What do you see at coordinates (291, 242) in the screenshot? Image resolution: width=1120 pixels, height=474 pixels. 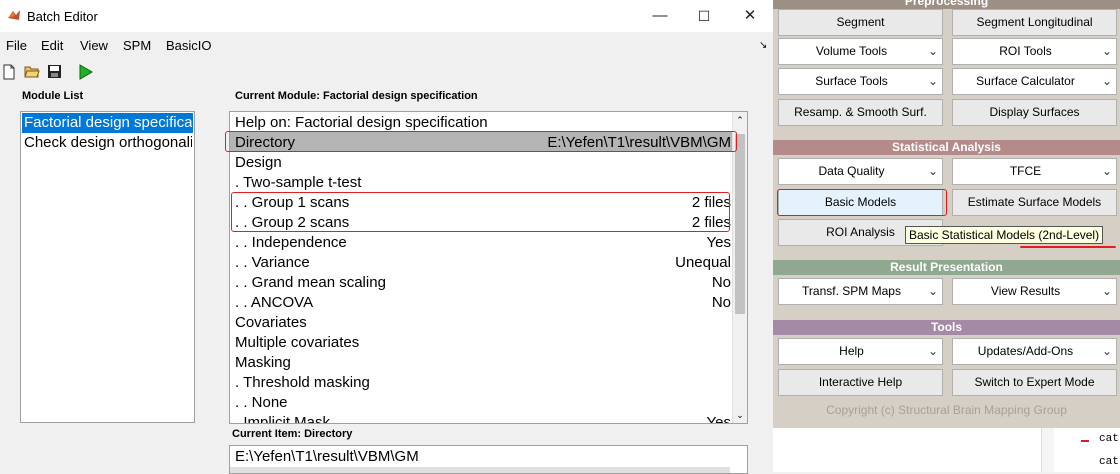 I see `module-row-label: . . Independence` at bounding box center [291, 242].